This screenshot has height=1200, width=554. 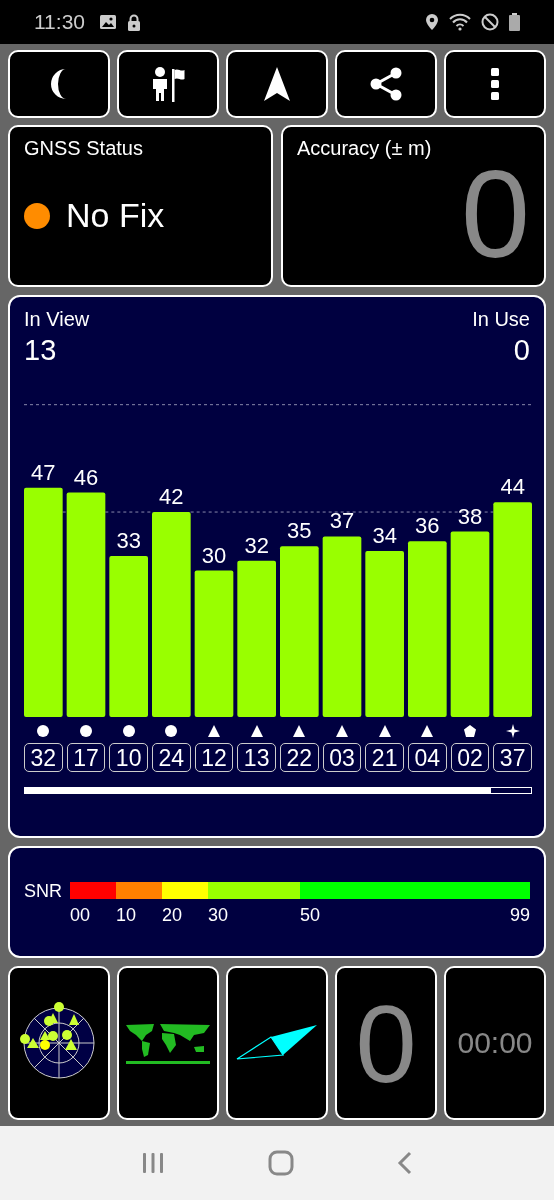 I want to click on navigation-arrow-button, so click(x=277, y=84).